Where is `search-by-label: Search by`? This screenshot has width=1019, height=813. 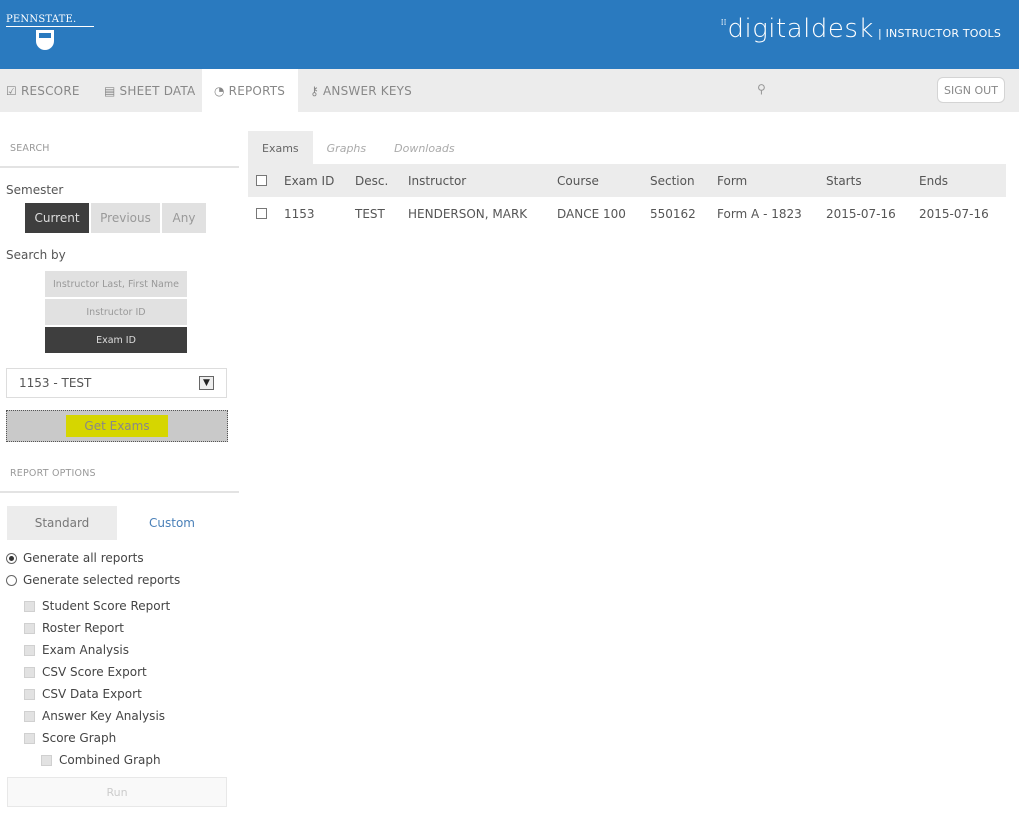 search-by-label: Search by is located at coordinates (36, 255).